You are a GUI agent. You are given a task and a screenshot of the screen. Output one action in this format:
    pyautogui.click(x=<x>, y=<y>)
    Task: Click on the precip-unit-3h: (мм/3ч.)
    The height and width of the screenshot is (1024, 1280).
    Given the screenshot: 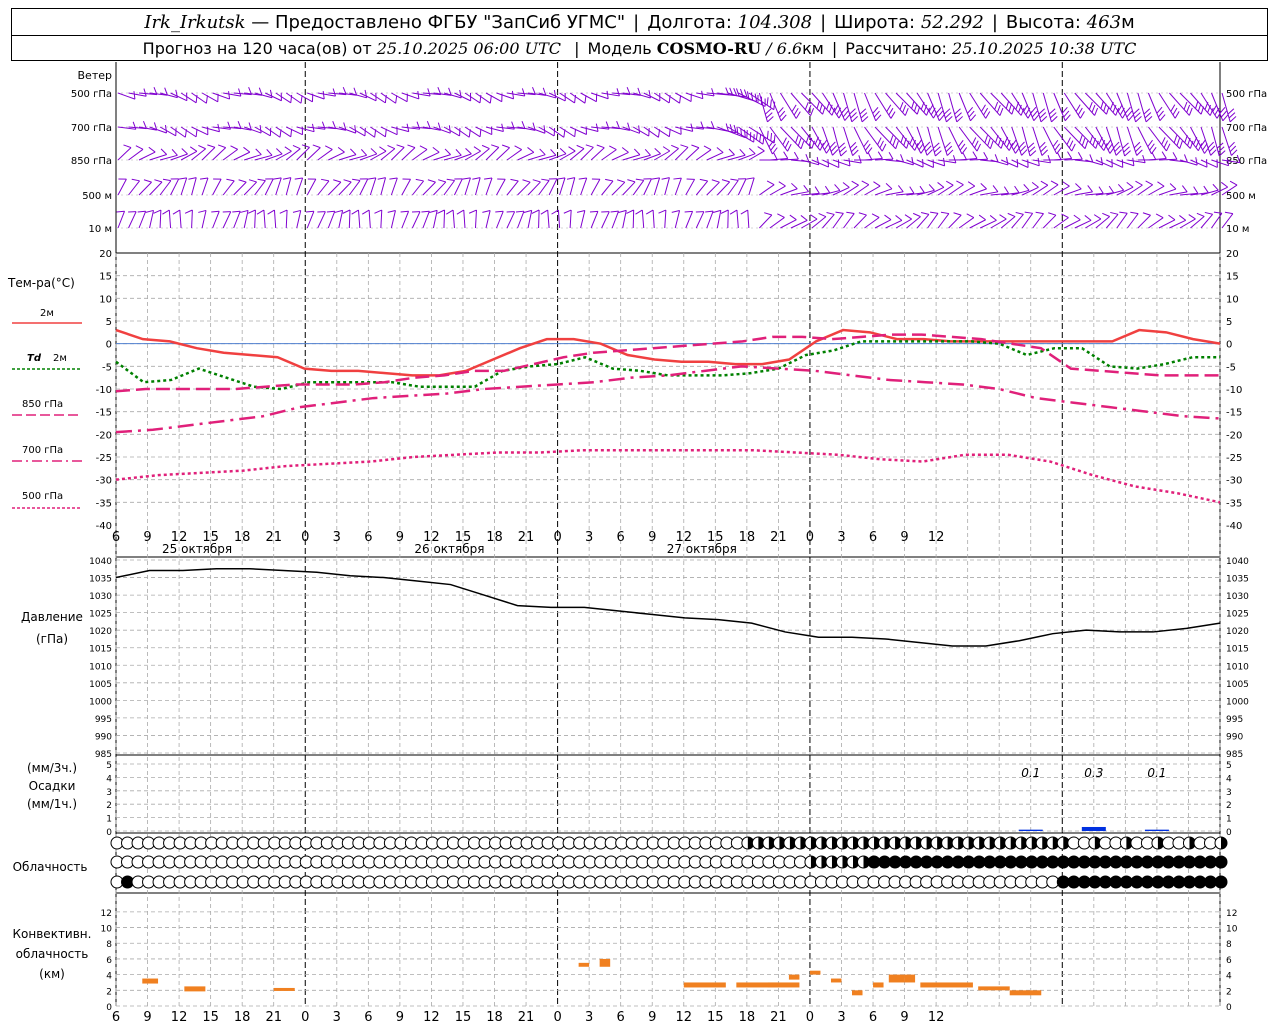 What is the action you would take?
    pyautogui.click(x=52, y=768)
    